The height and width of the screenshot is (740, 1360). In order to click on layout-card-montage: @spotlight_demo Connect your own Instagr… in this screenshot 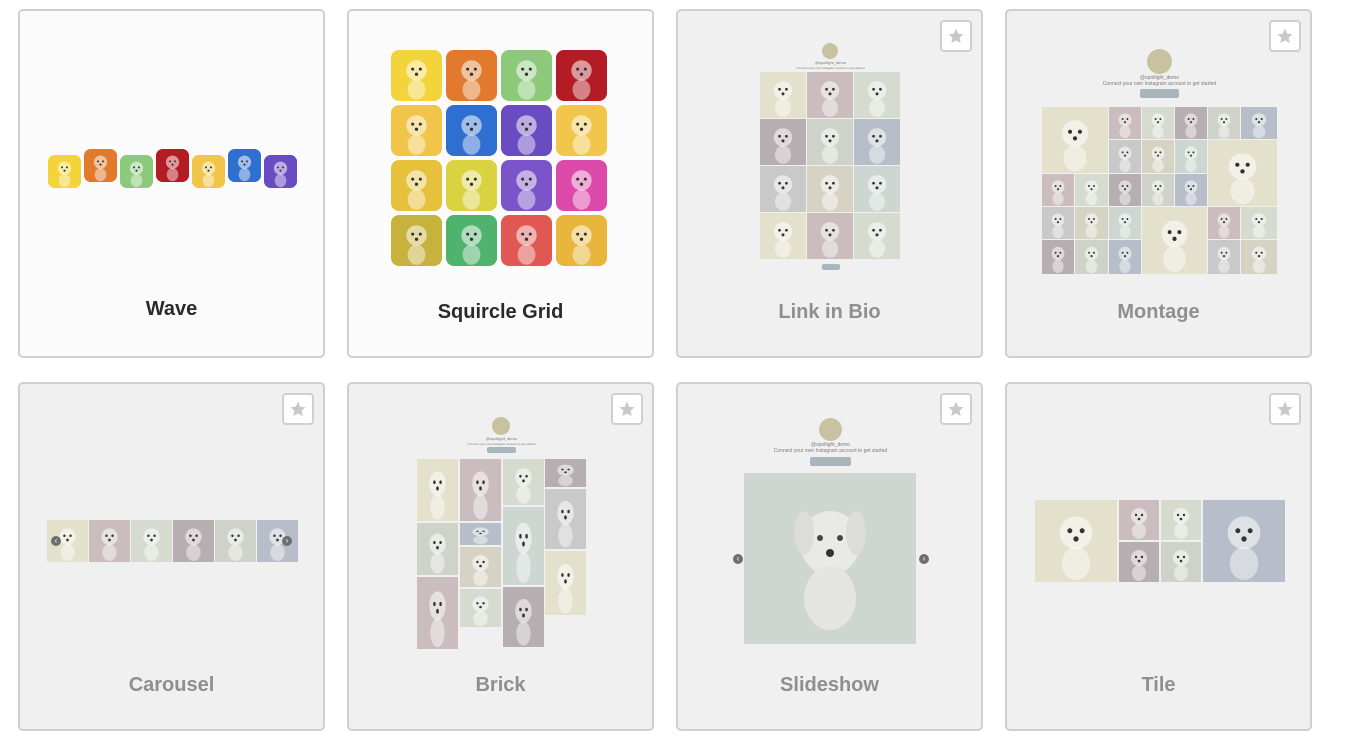, I will do `click(1158, 183)`.